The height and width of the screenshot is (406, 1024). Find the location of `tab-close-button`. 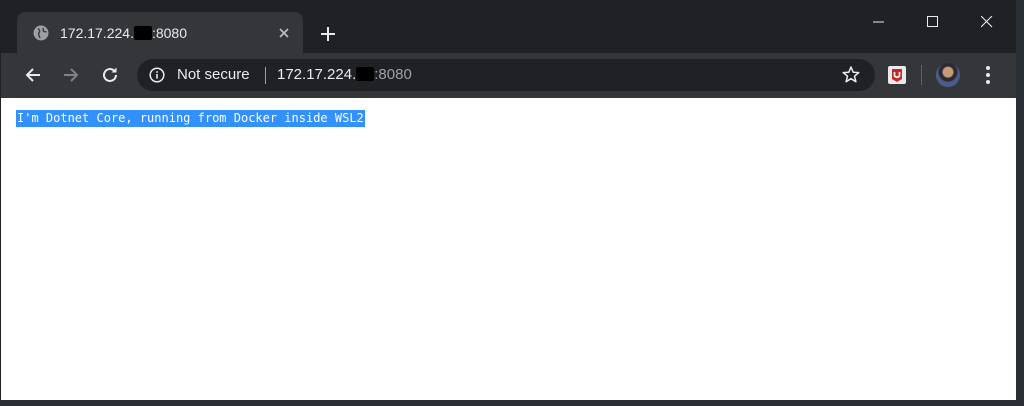

tab-close-button is located at coordinates (284, 33).